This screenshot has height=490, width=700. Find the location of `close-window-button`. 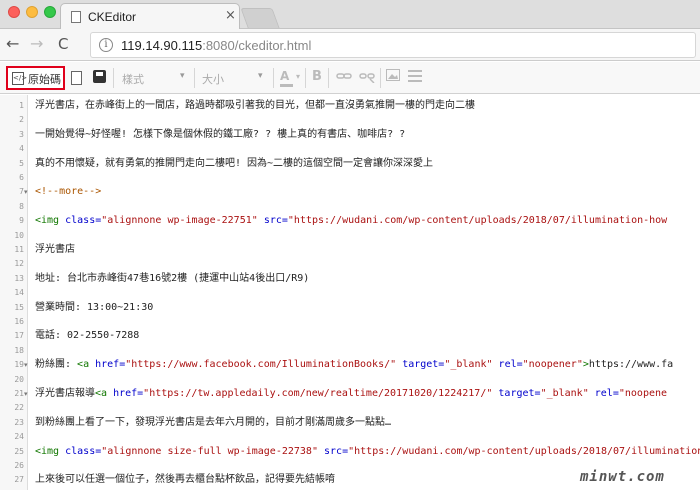

close-window-button is located at coordinates (14, 12).